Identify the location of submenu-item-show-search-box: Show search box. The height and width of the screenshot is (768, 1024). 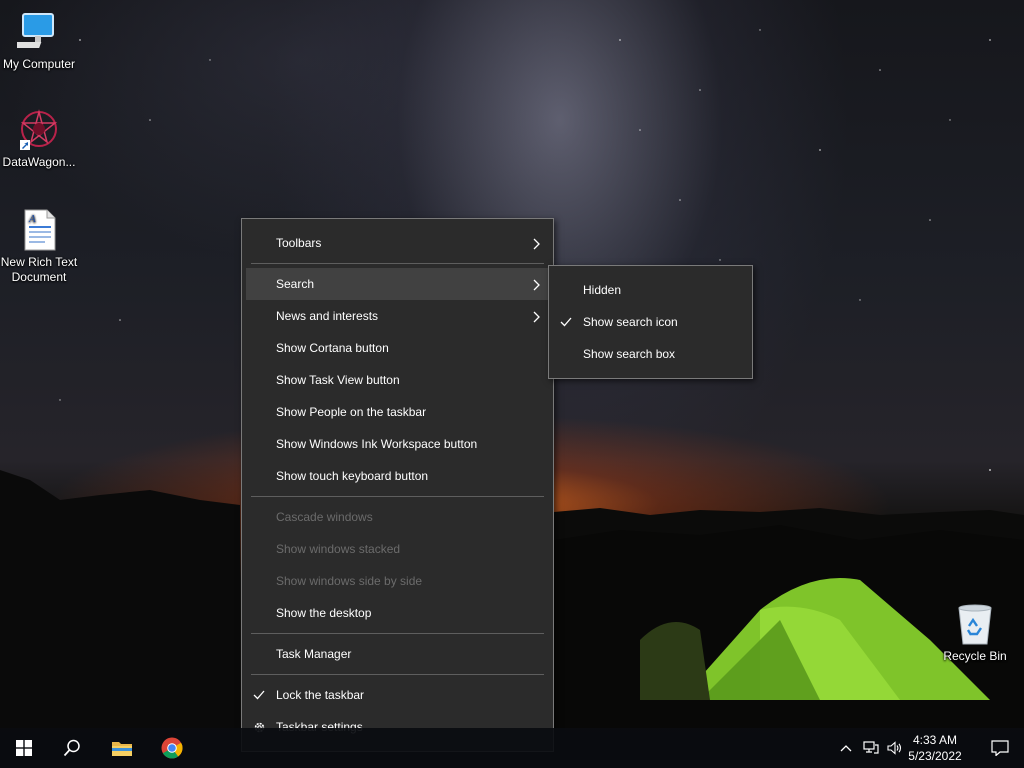
(650, 354).